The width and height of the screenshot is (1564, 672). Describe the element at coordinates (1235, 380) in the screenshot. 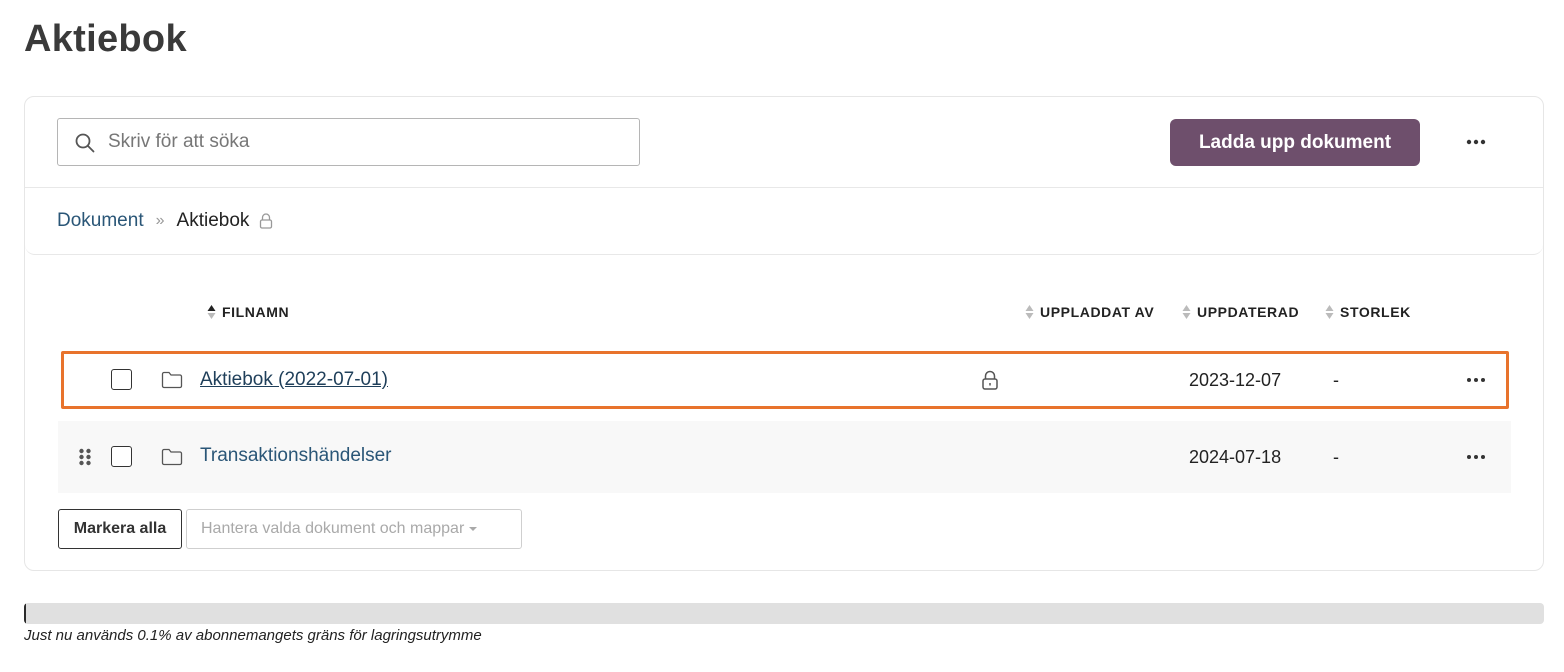

I see `row-updated: 2023-12-07` at that location.